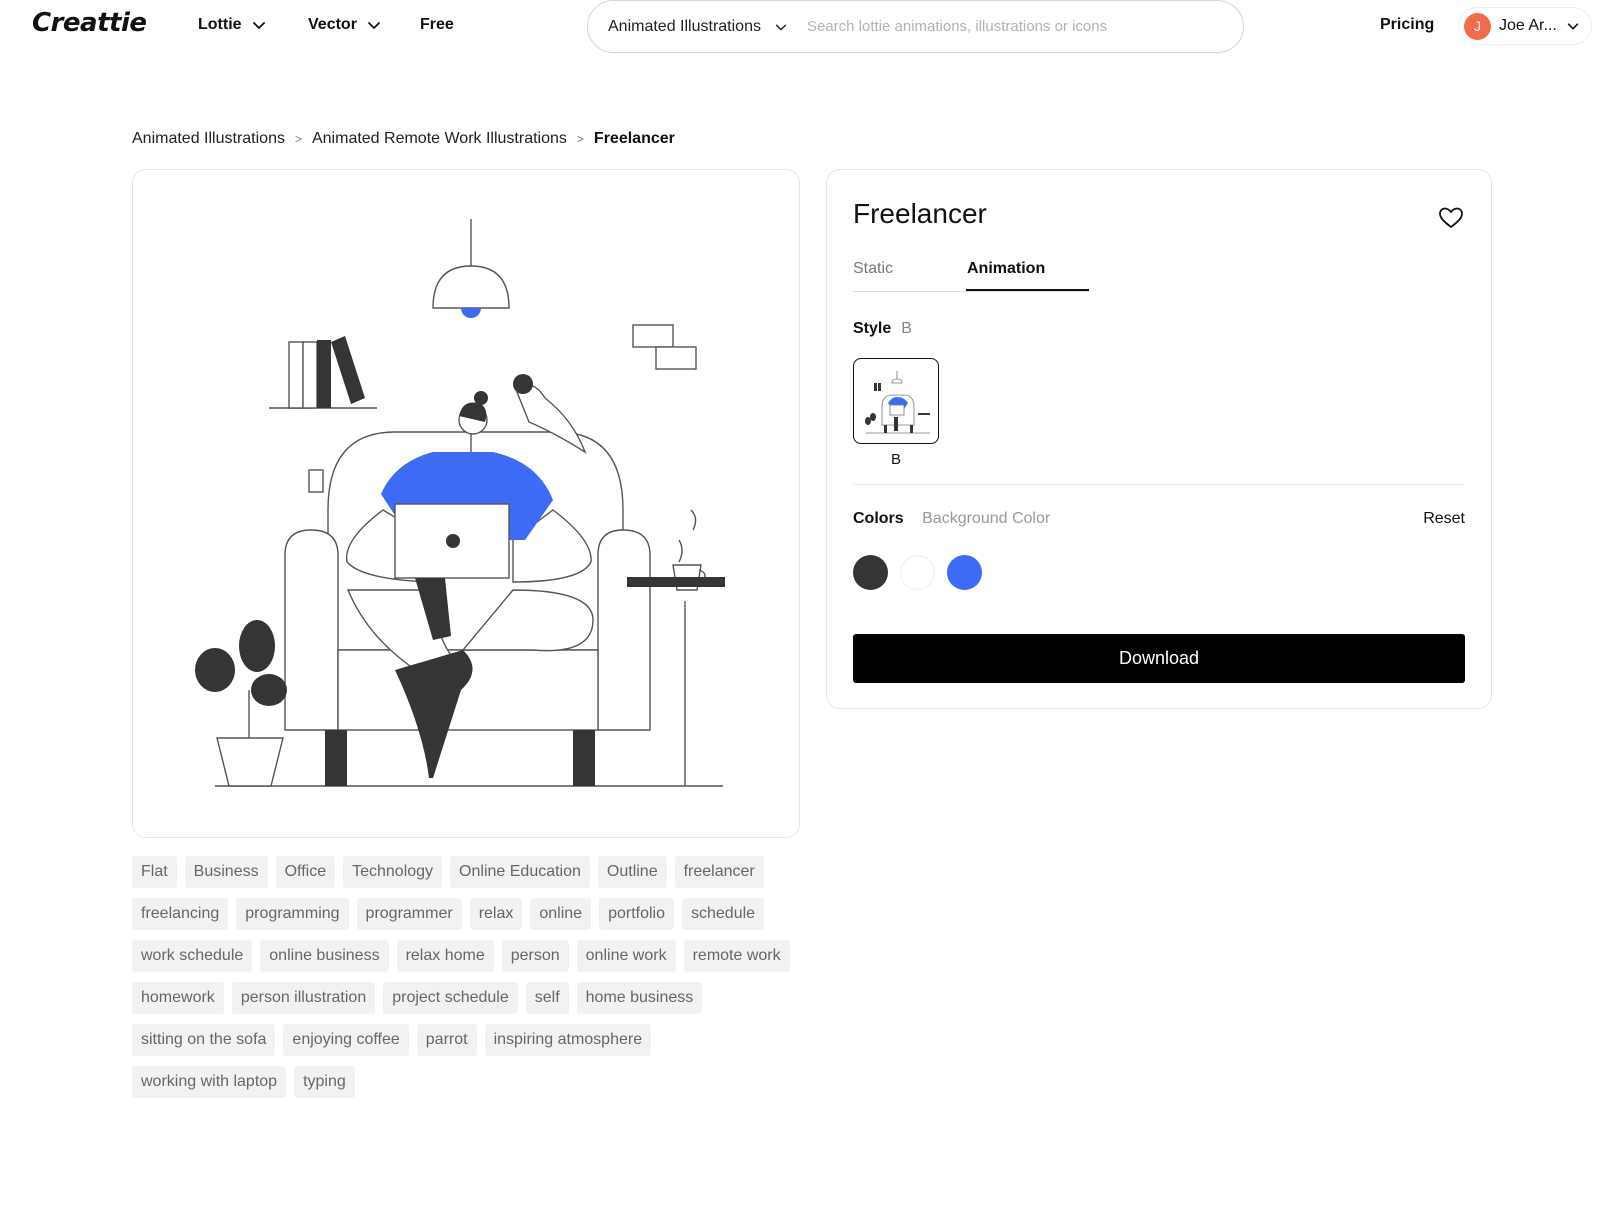 The width and height of the screenshot is (1600, 1211). Describe the element at coordinates (632, 872) in the screenshot. I see `tag: Outline` at that location.